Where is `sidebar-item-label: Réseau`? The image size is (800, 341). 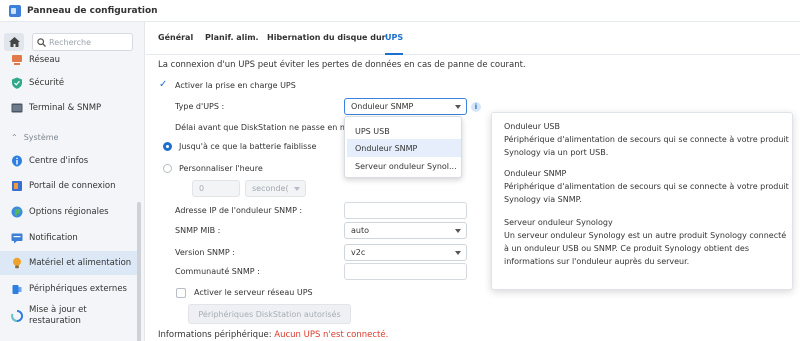 sidebar-item-label: Réseau is located at coordinates (45, 60).